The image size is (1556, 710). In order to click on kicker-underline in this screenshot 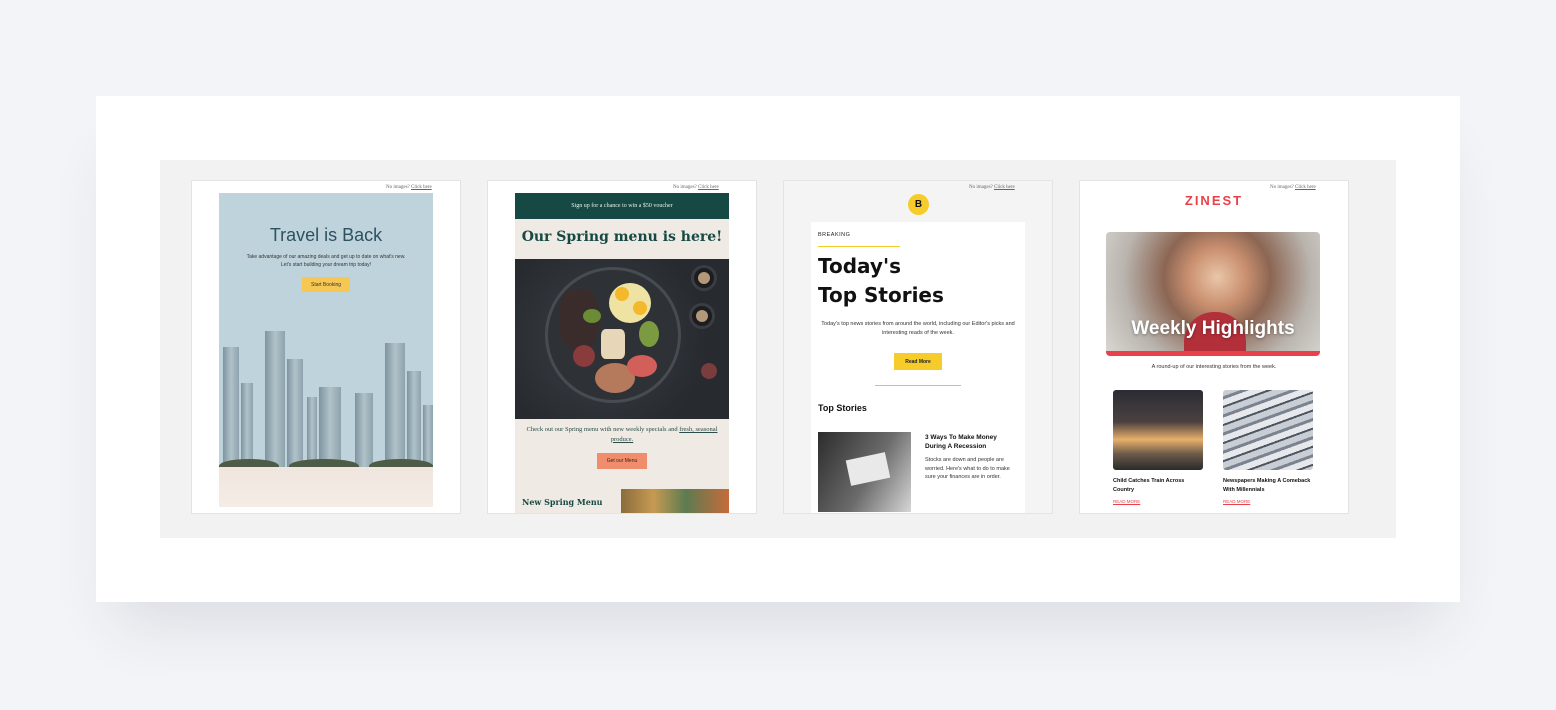, I will do `click(859, 246)`.